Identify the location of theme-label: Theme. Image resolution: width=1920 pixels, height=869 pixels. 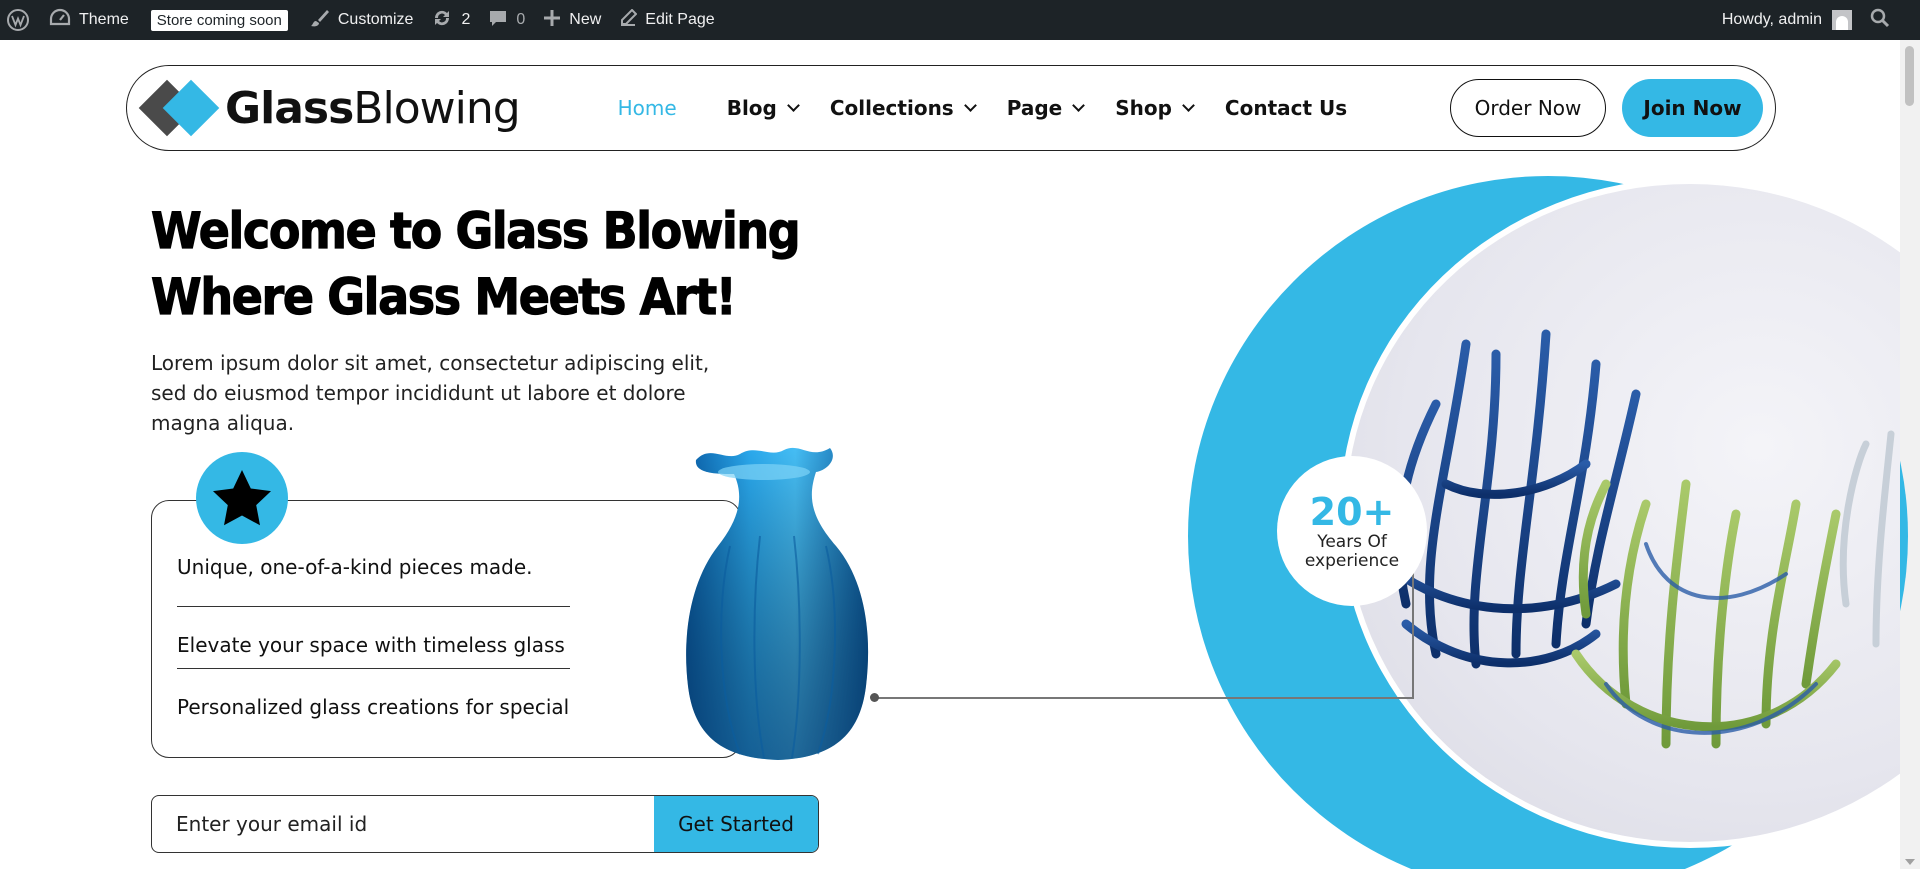
(104, 19).